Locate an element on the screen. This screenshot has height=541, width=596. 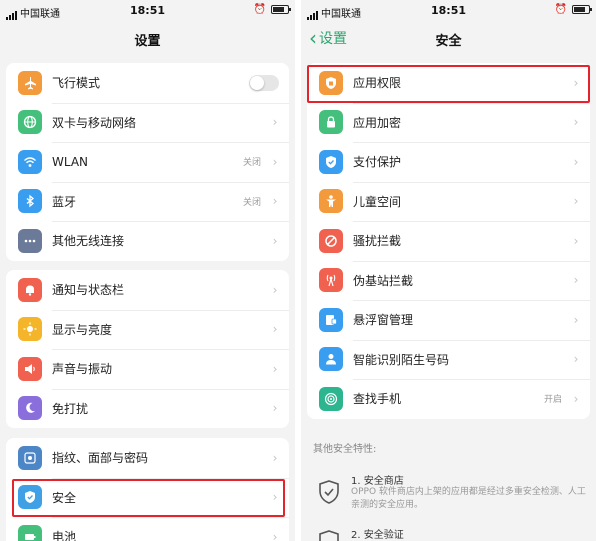
settings-row: 应用权限 › is located at coordinates (448, 83).